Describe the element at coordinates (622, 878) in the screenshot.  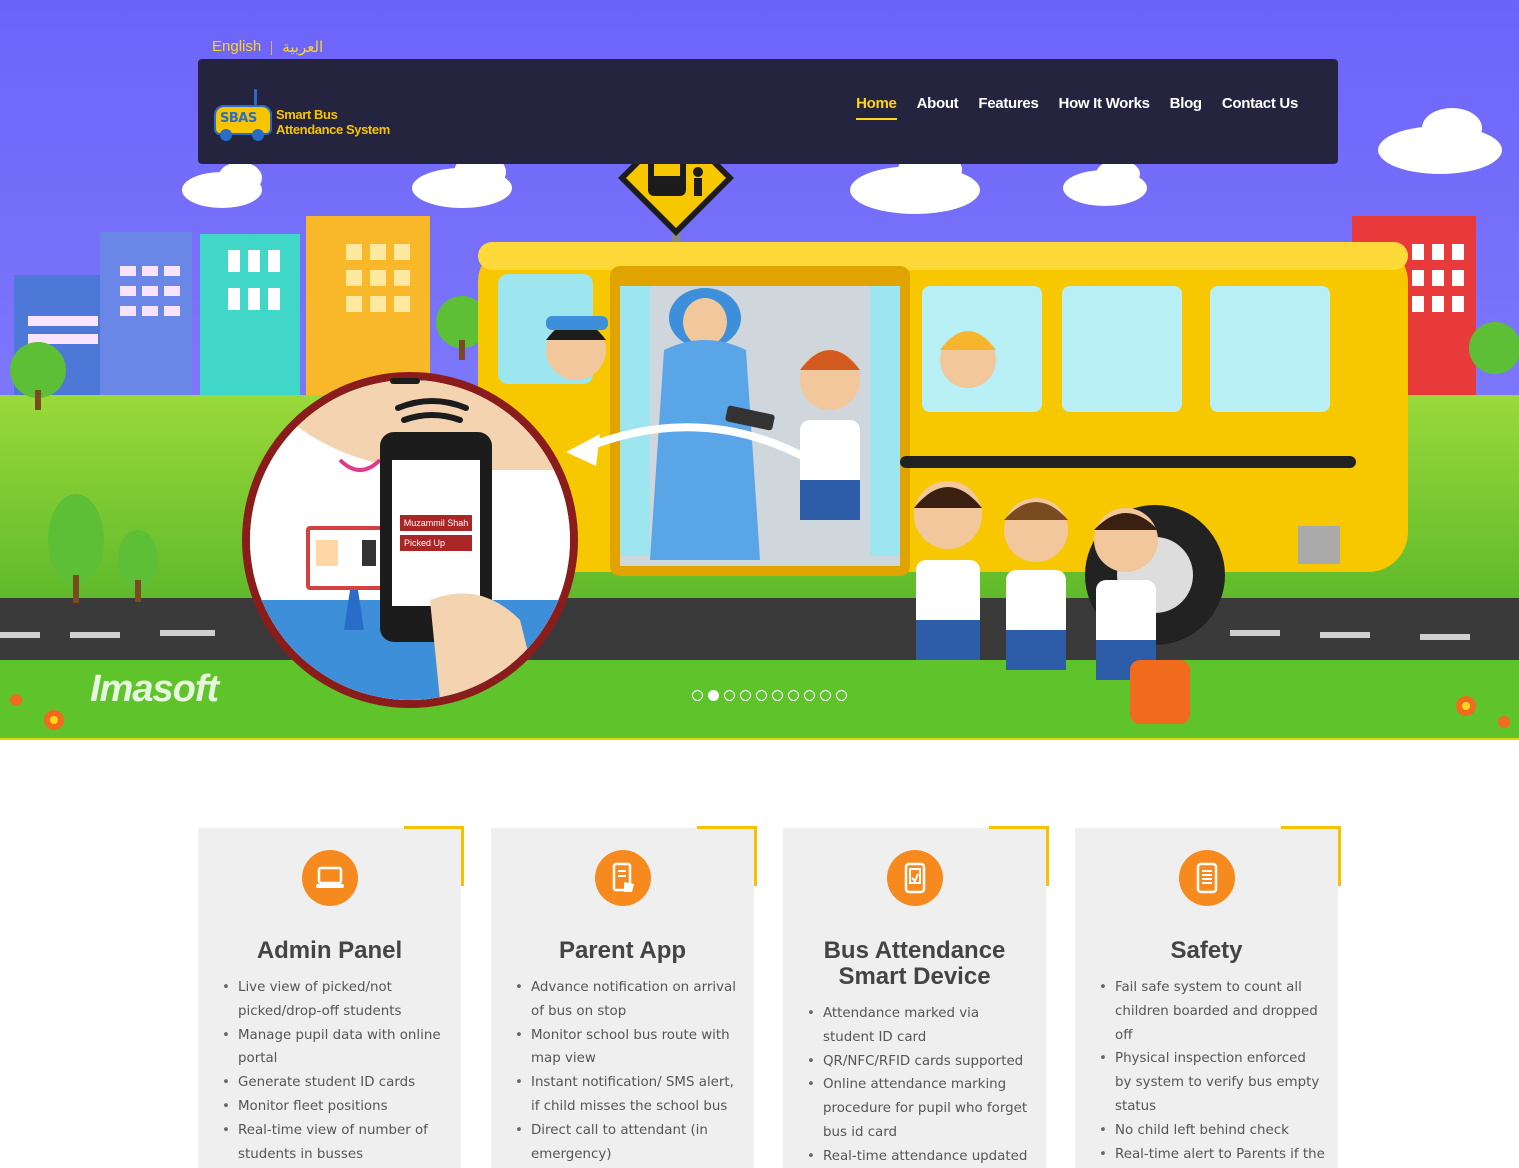
I see `phone-app-icon` at that location.